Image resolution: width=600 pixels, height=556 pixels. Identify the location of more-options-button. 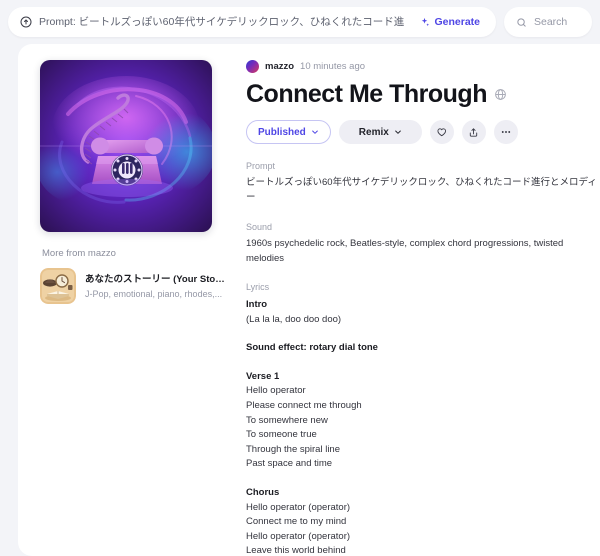
(505, 132).